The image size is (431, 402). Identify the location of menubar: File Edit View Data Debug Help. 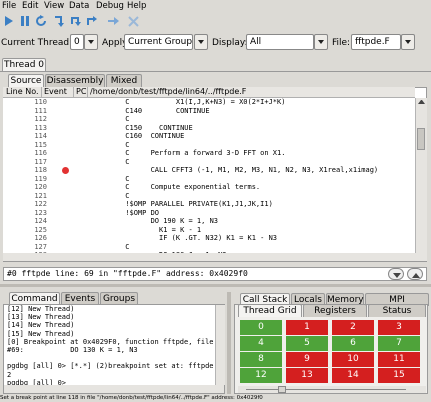
(215, 6).